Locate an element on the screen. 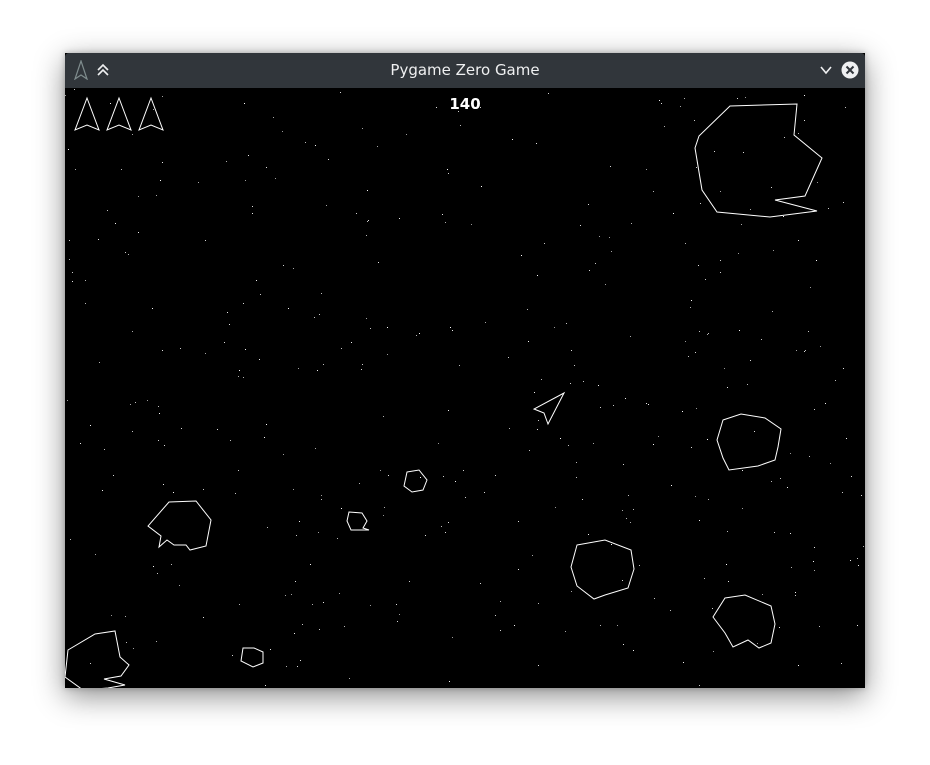  title-bar: Pygame Zero Game is located at coordinates (465, 70).